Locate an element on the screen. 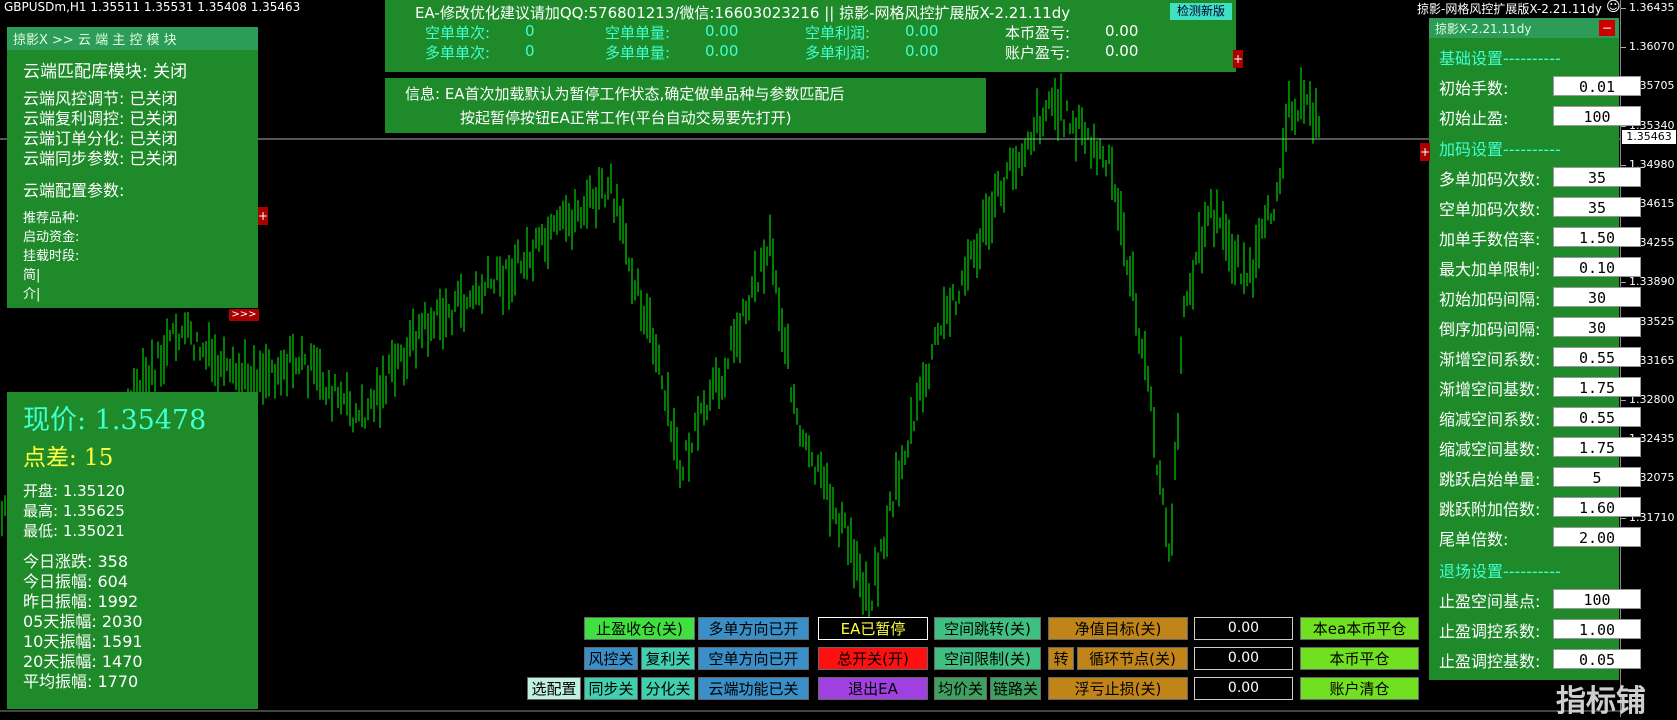  setting-input: 0.05 is located at coordinates (1597, 659).